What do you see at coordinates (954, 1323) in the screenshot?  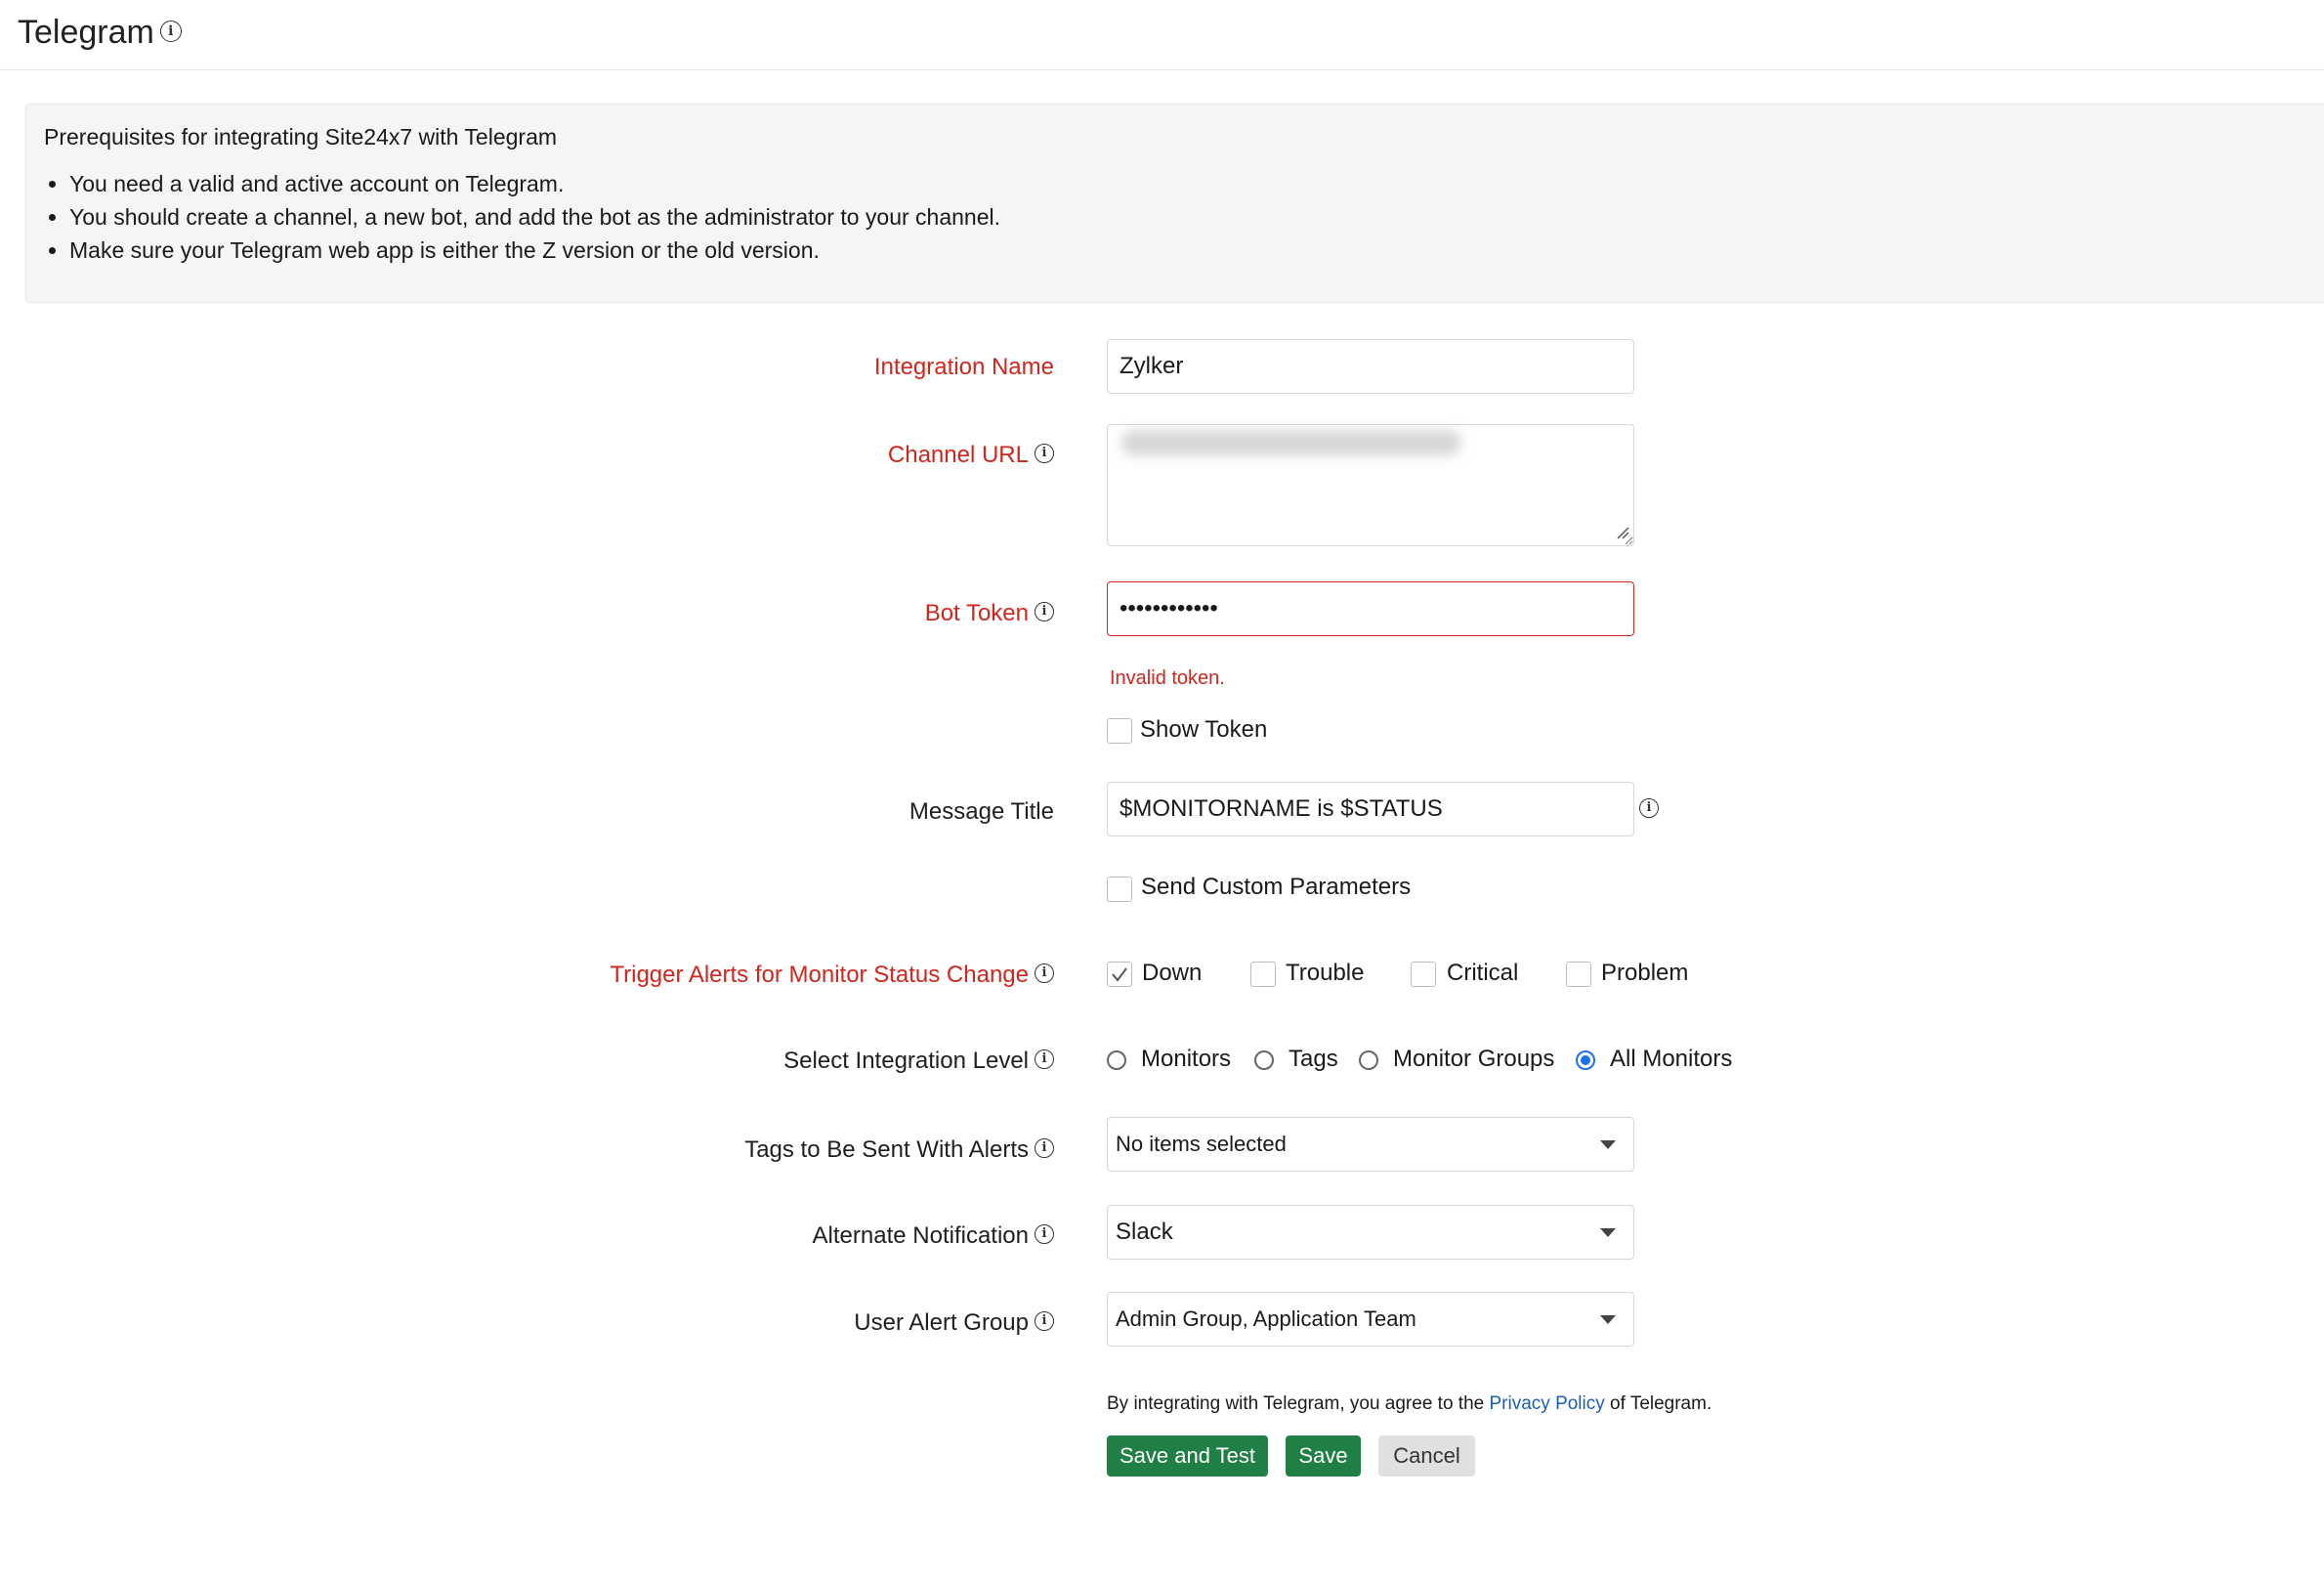 I see `user-alert-group-label: User Alert Group i` at bounding box center [954, 1323].